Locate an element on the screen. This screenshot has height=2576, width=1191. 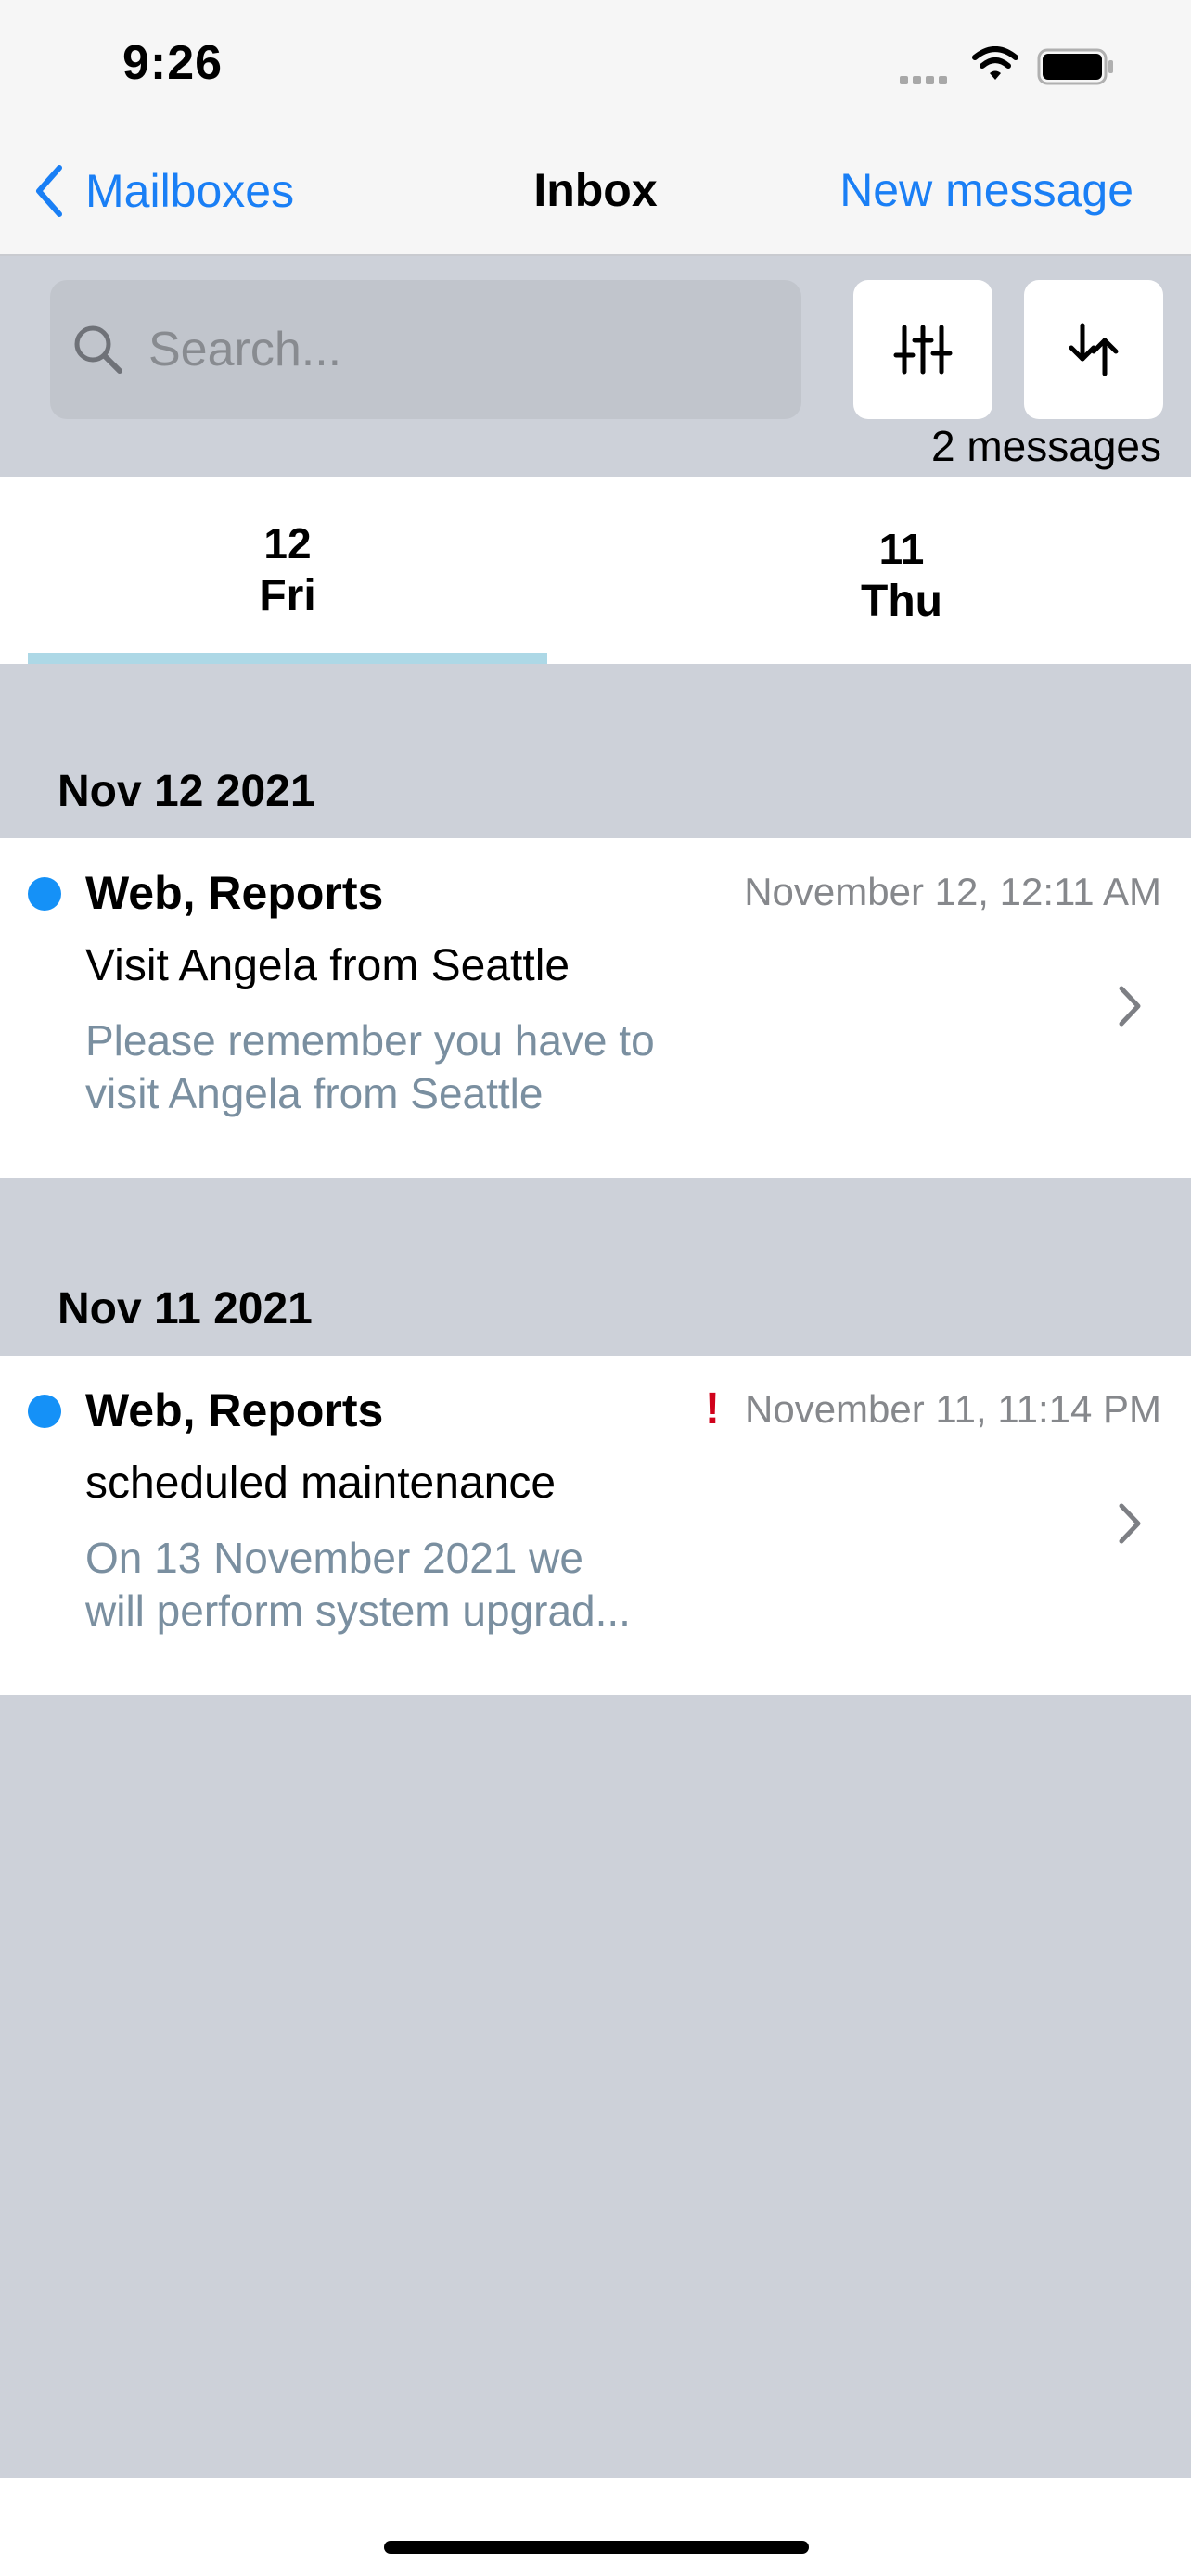
home-indicator is located at coordinates (597, 2547).